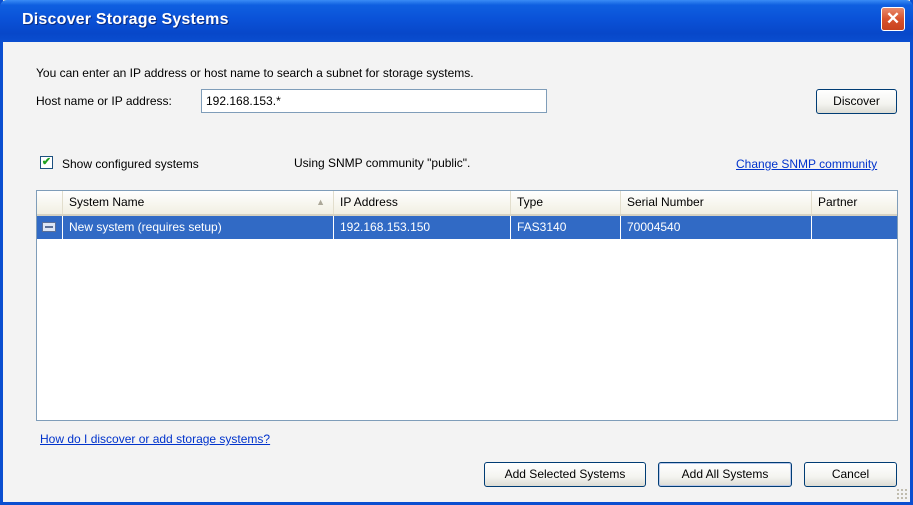  Describe the element at coordinates (422, 202) in the screenshot. I see `column-header-ip-address: IP Address` at that location.